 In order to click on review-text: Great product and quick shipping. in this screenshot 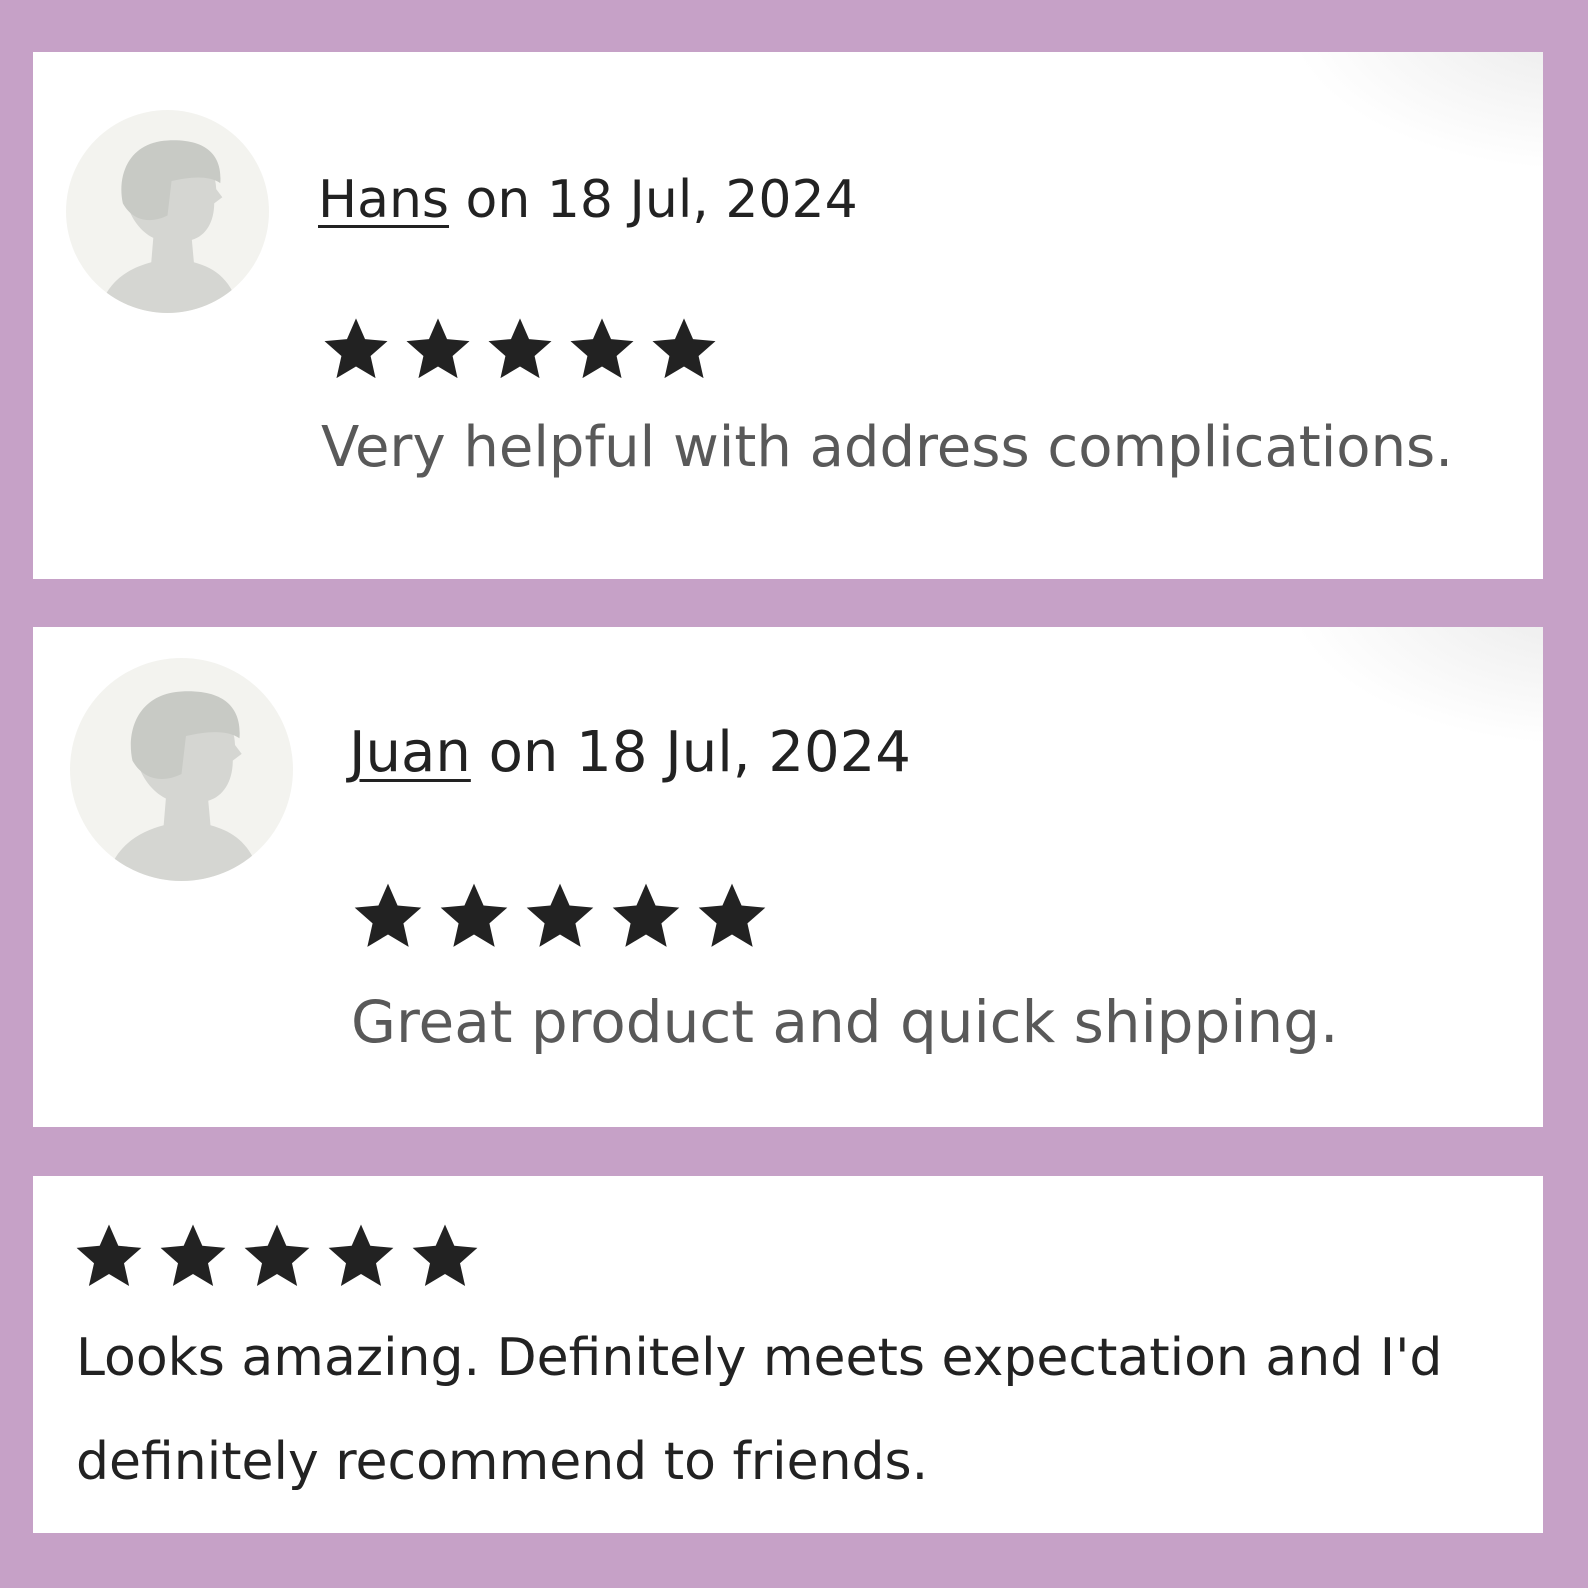, I will do `click(845, 1022)`.